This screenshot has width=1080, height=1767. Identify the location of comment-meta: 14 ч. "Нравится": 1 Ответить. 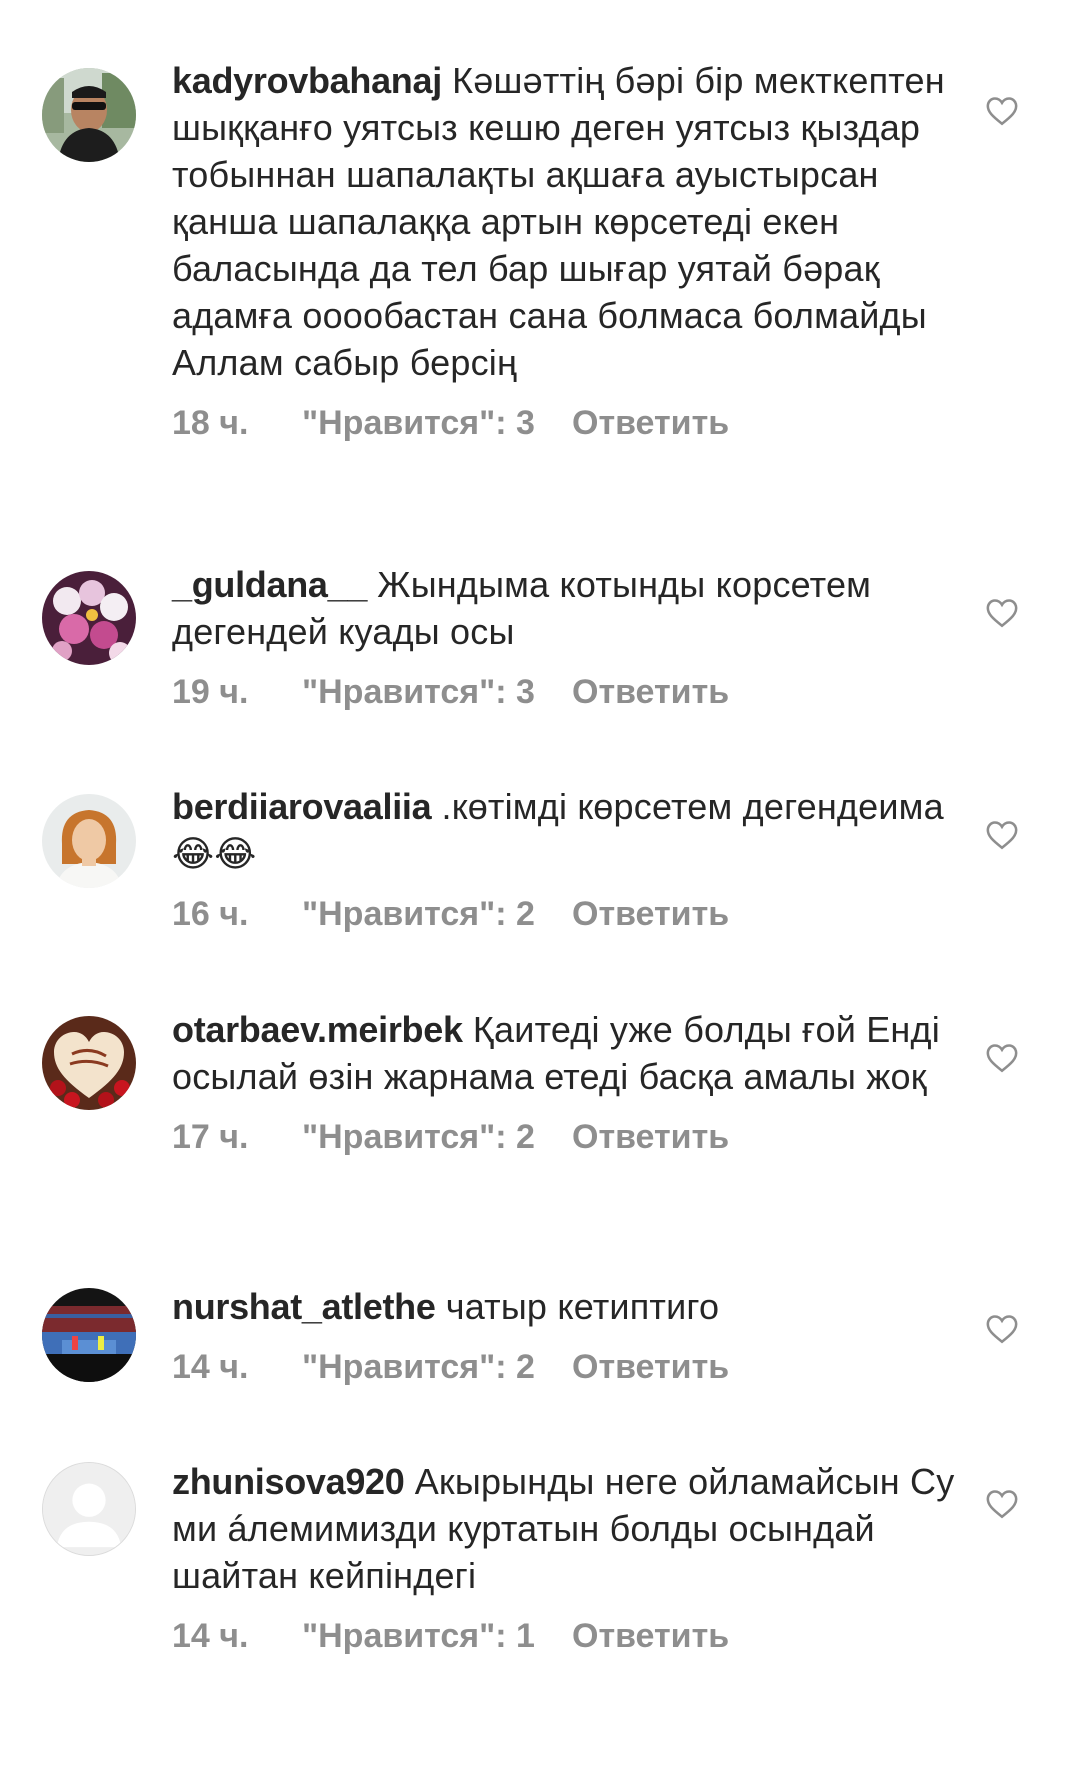
(567, 1636).